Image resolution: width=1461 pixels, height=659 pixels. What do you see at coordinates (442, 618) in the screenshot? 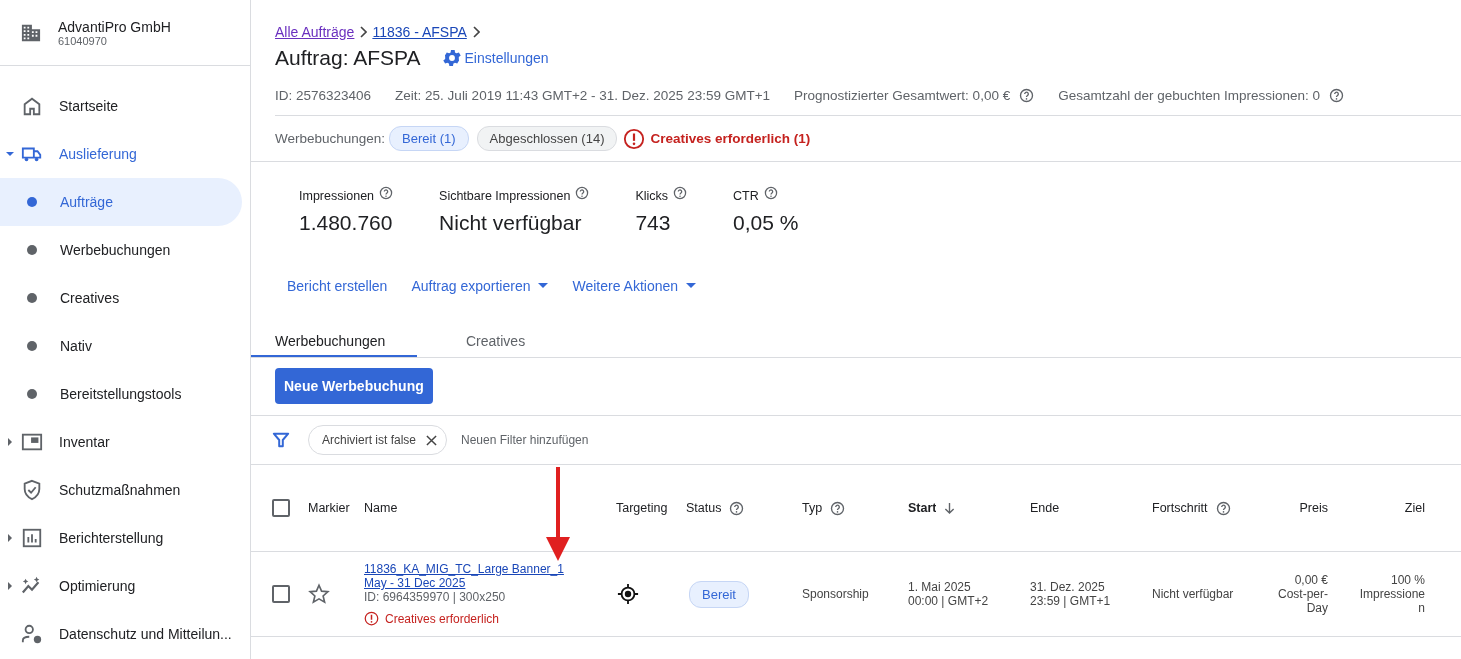
I see `warning-text: Creatives erforderlich` at bounding box center [442, 618].